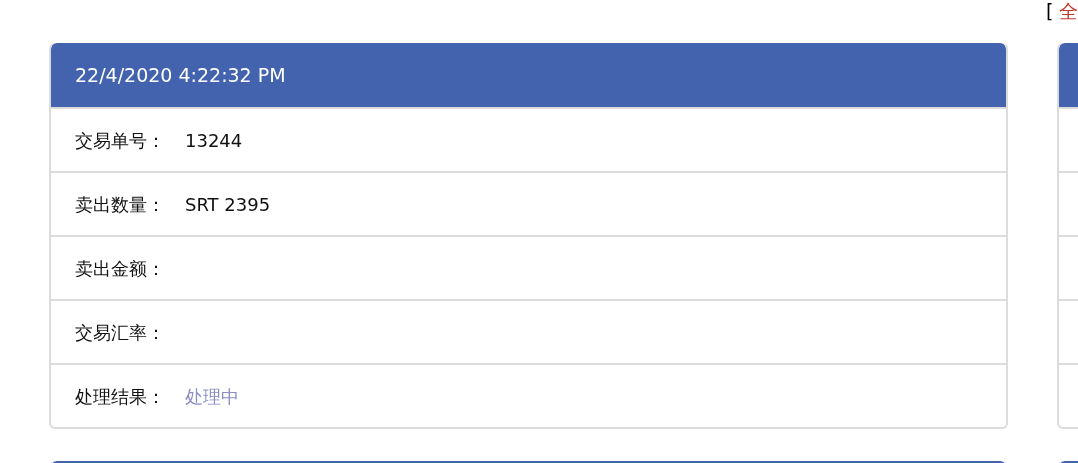 The image size is (1078, 463). What do you see at coordinates (120, 332) in the screenshot?
I see `field-label: 交易汇率：` at bounding box center [120, 332].